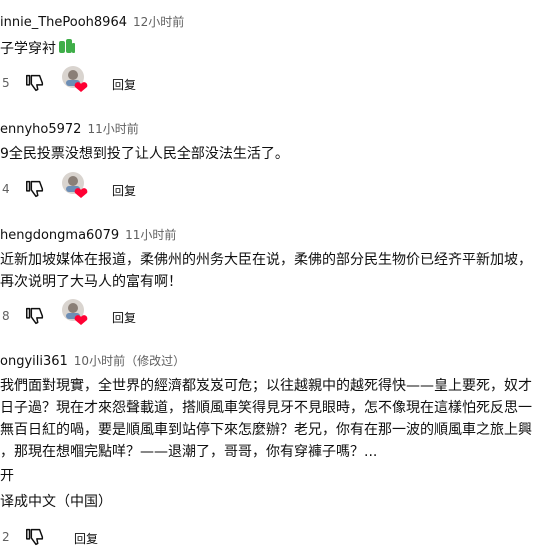 The height and width of the screenshot is (560, 560). I want to click on comment-actions: 5 回复, so click(150, 81).